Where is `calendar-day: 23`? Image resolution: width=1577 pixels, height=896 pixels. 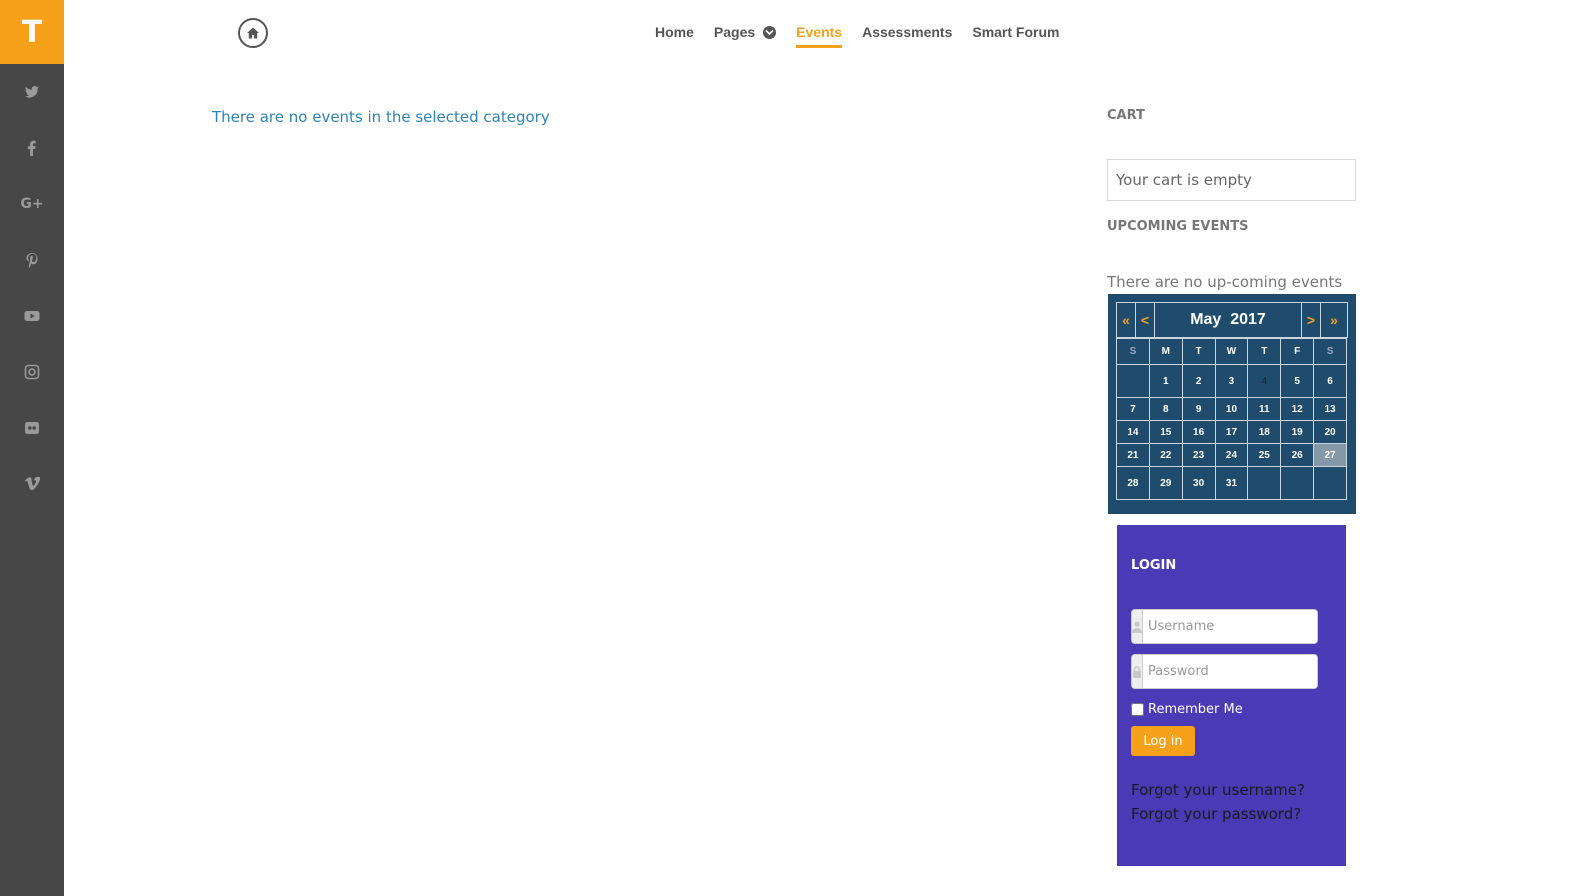 calendar-day: 23 is located at coordinates (1198, 455).